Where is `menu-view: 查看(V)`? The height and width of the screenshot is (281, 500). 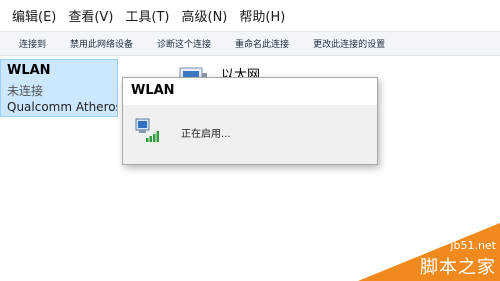
menu-view: 查看(V) is located at coordinates (90, 15).